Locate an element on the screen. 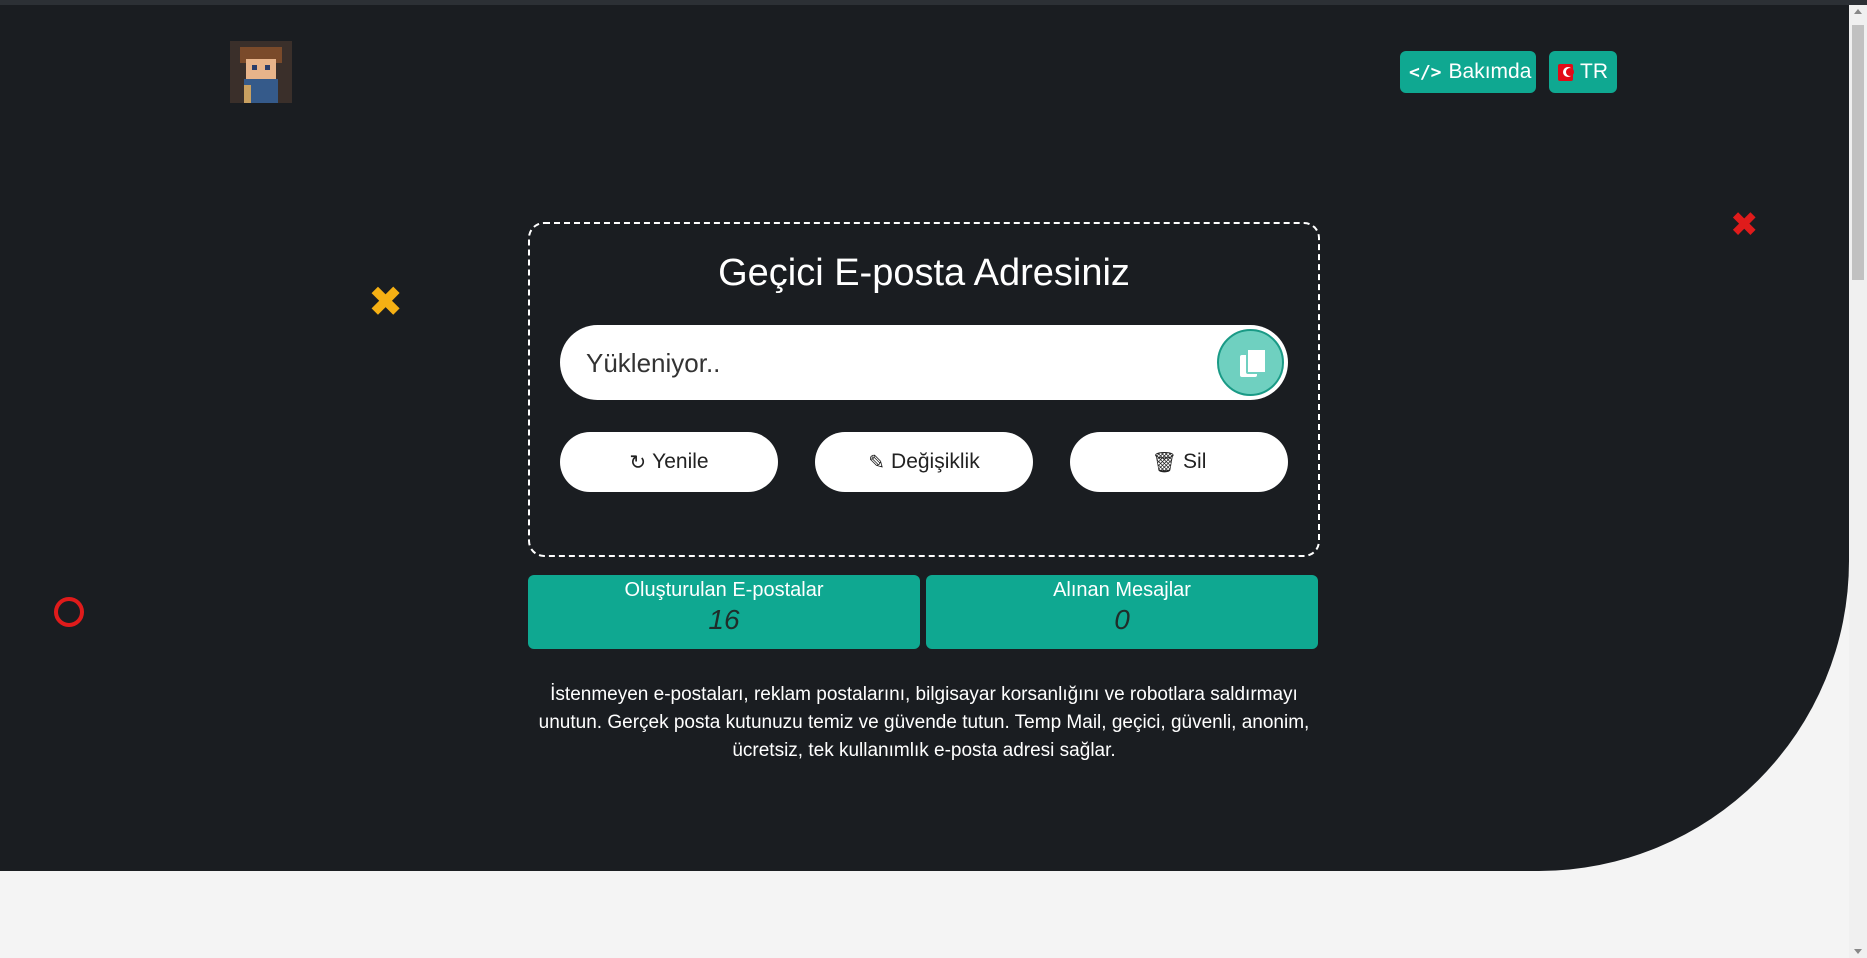 This screenshot has width=1867, height=958. received-messages-stat: Alınan Mesajlar 0 is located at coordinates (1122, 612).